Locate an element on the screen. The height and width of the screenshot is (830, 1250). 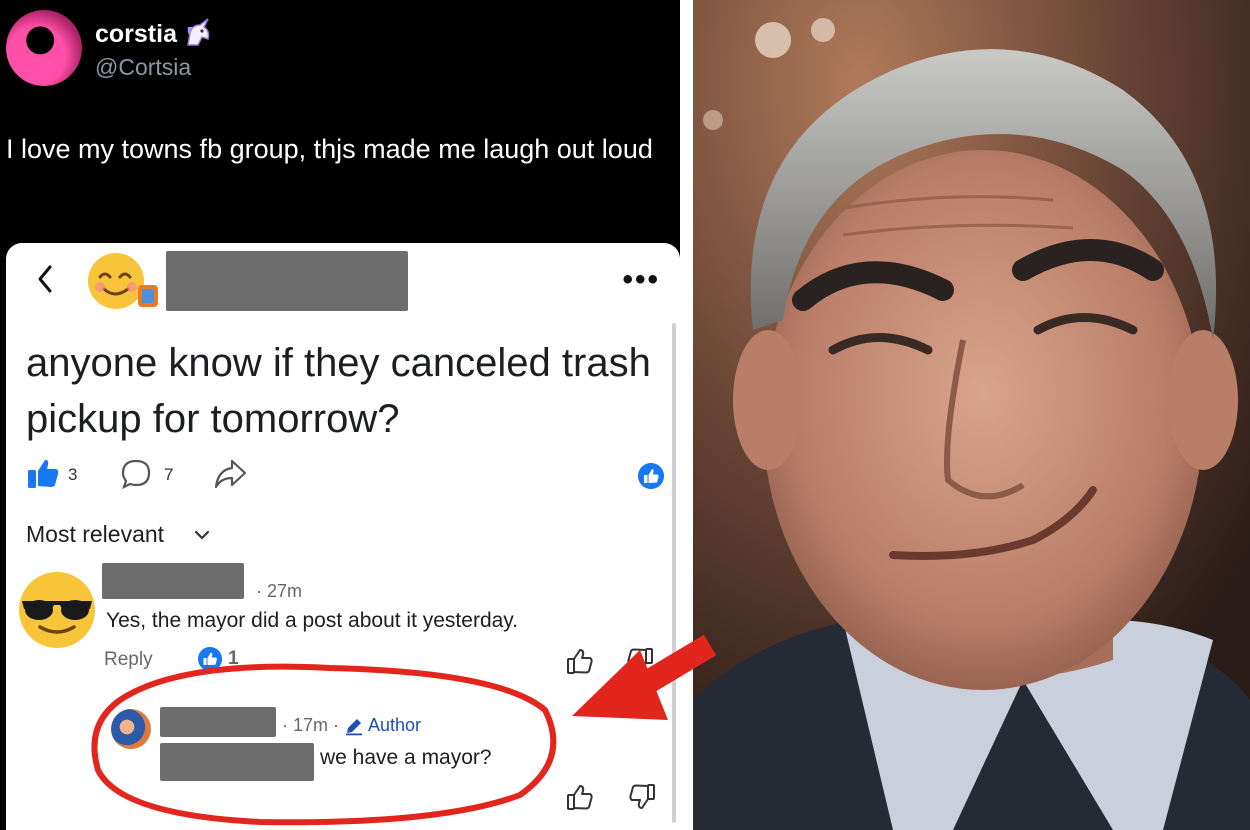
chevron-down-icon is located at coordinates (202, 535).